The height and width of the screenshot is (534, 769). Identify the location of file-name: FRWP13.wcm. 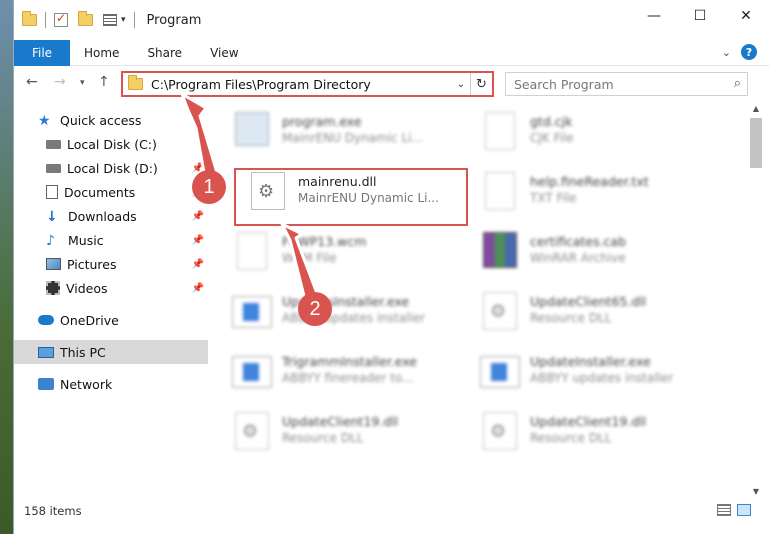
(324, 241).